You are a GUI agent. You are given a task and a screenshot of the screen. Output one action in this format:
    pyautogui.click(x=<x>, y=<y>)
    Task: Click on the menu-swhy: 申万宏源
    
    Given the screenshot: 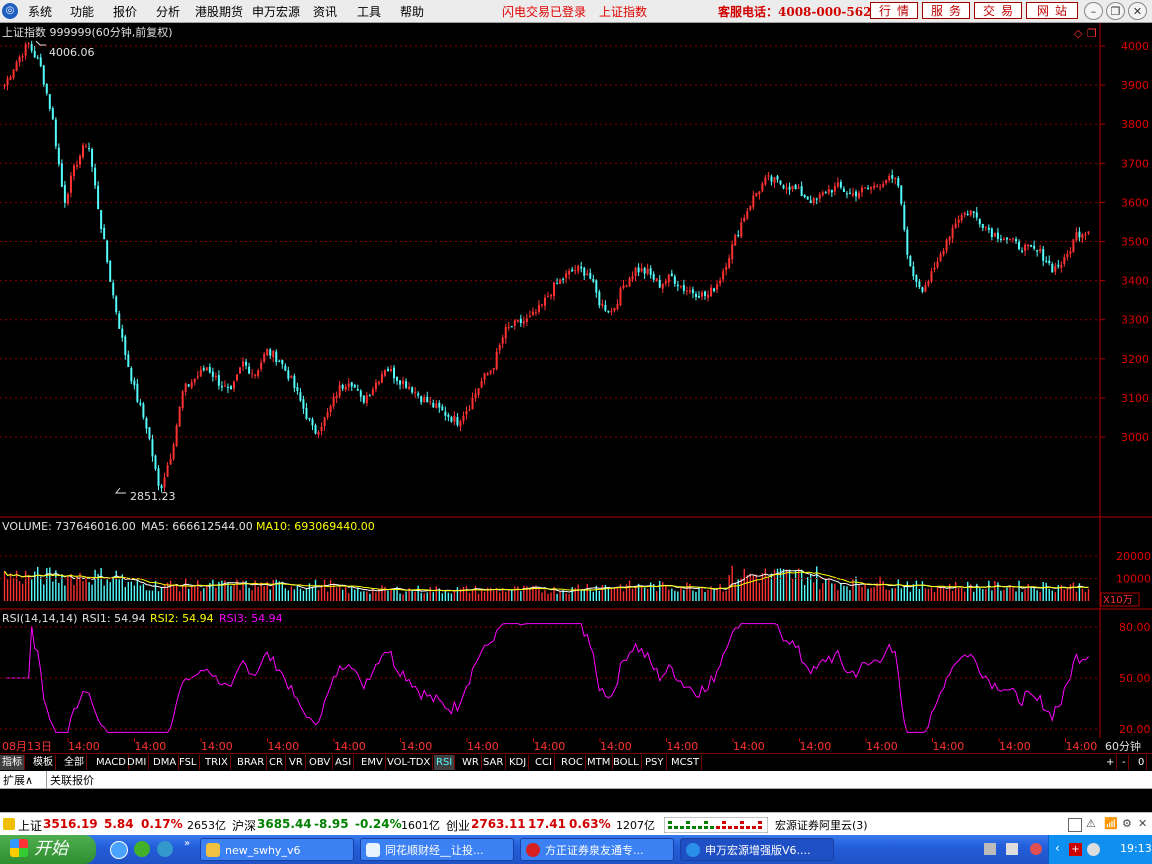 What is the action you would take?
    pyautogui.click(x=276, y=11)
    